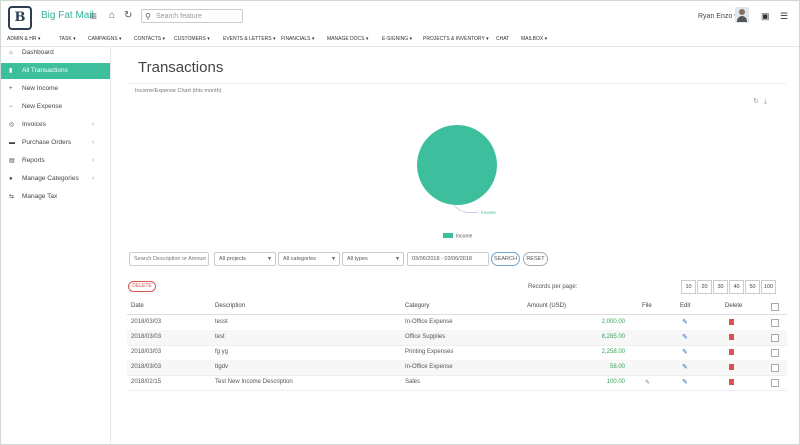 The height and width of the screenshot is (445, 800). Describe the element at coordinates (245, 259) in the screenshot. I see `projects-select: All projects ▼` at that location.